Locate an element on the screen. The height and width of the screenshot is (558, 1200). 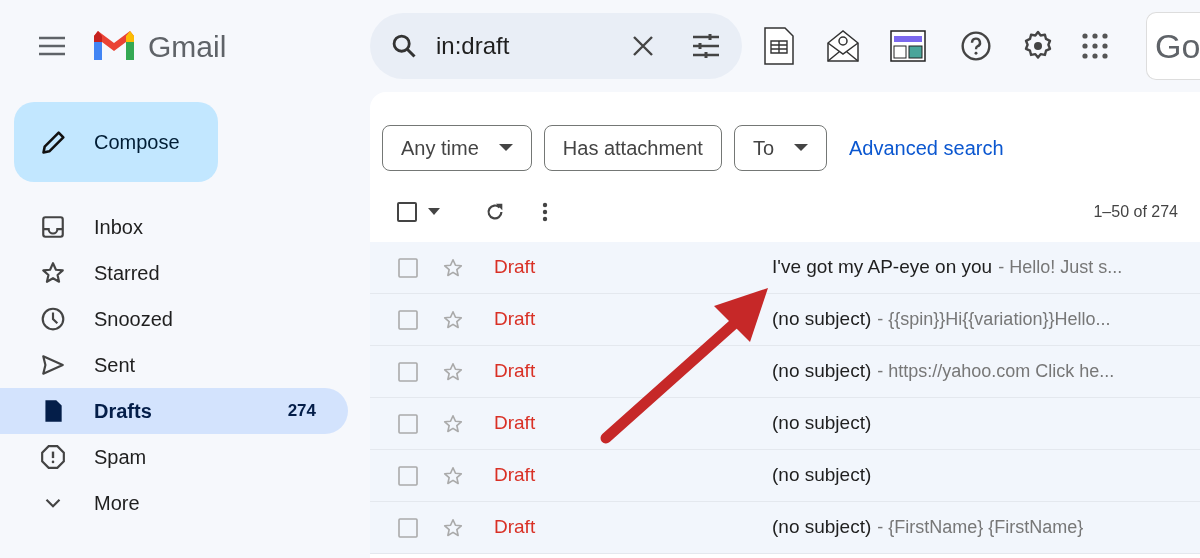
compose-button: Compose is located at coordinates (116, 142).